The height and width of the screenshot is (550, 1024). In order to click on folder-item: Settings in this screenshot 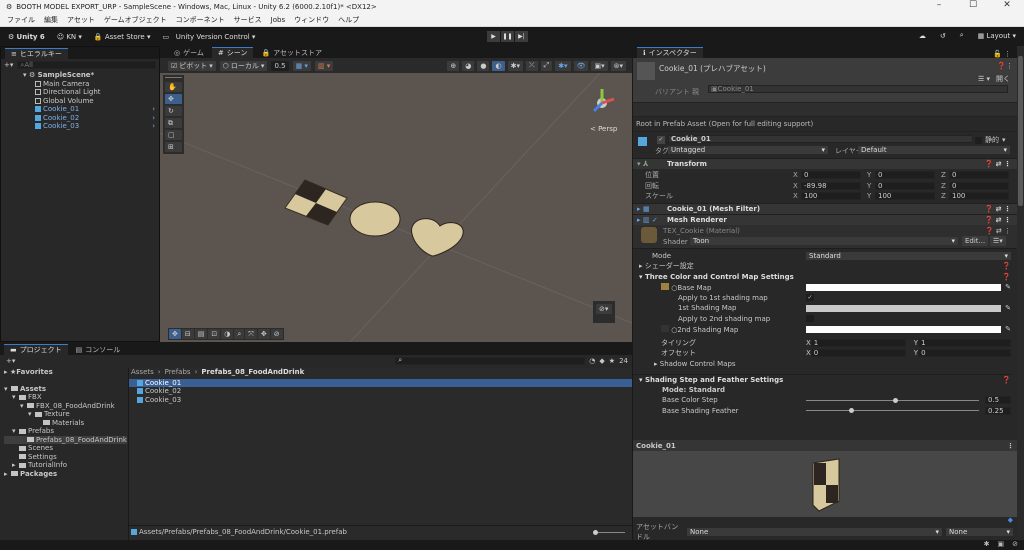, I will do `click(65, 457)`.